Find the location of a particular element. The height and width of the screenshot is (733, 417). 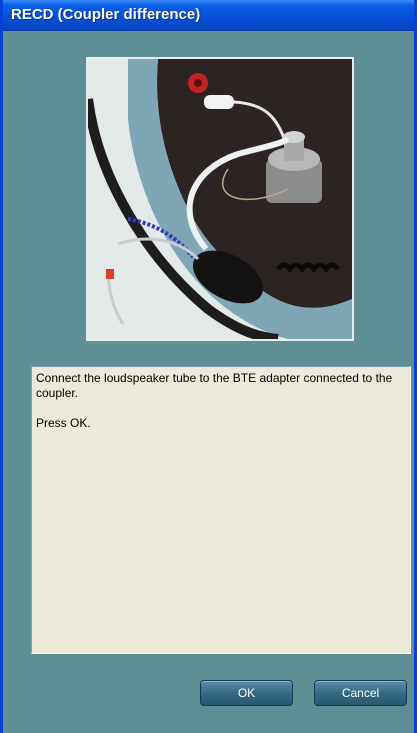

instruction-line: Press OK. is located at coordinates (63, 423).